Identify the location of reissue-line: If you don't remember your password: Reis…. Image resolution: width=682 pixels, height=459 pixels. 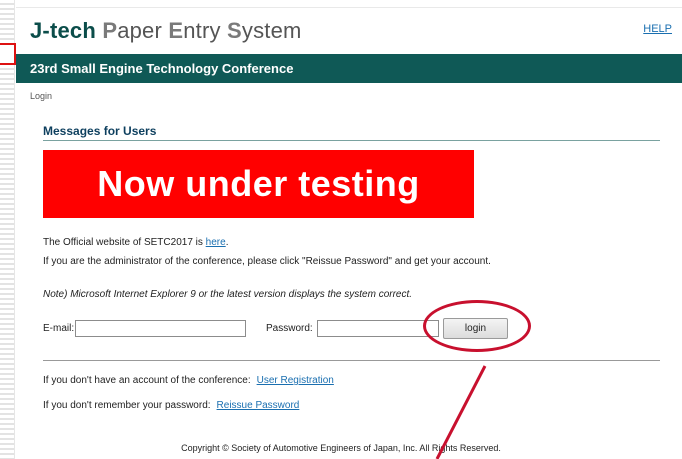
(171, 405).